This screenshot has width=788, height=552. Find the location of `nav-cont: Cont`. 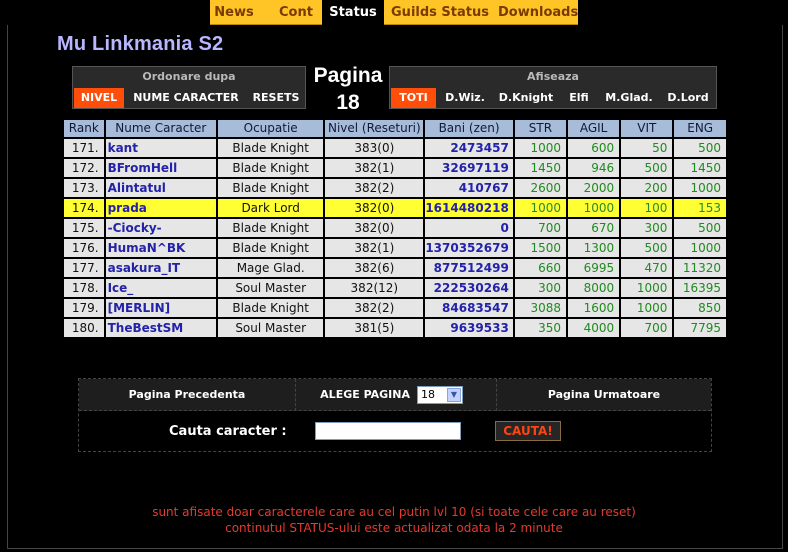

nav-cont: Cont is located at coordinates (296, 12).